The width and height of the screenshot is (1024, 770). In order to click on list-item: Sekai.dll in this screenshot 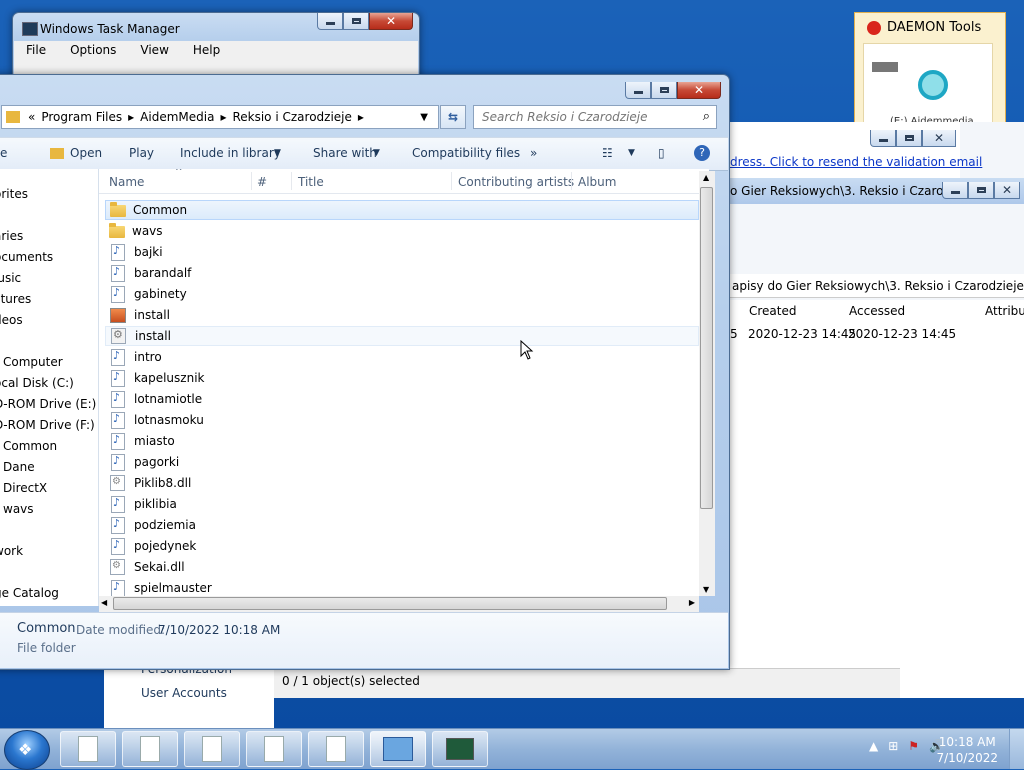, I will do `click(402, 567)`.